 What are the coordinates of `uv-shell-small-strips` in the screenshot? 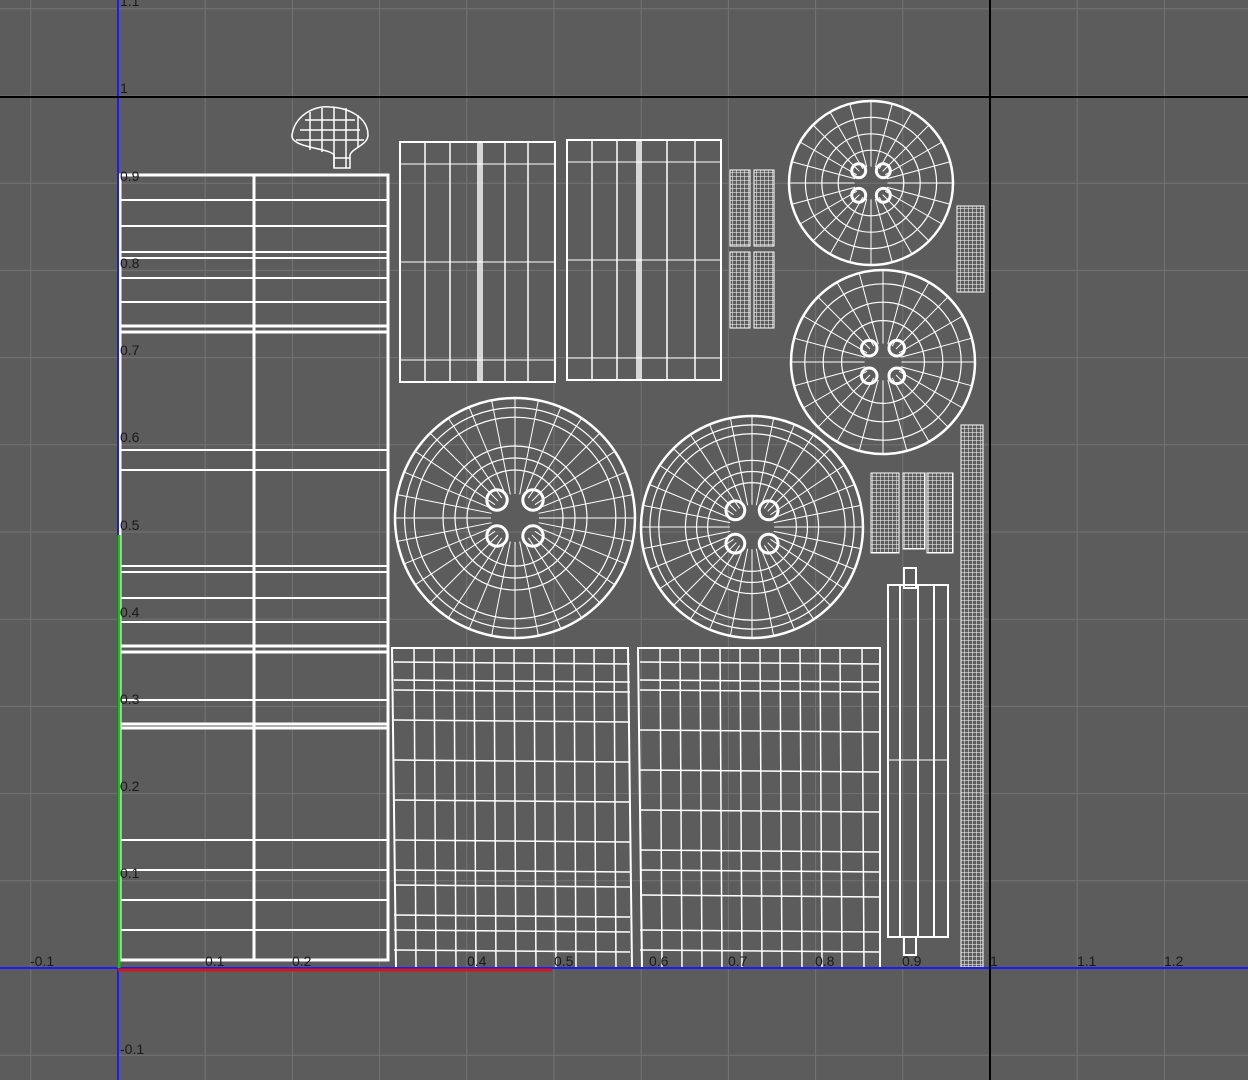 It's located at (752, 249).